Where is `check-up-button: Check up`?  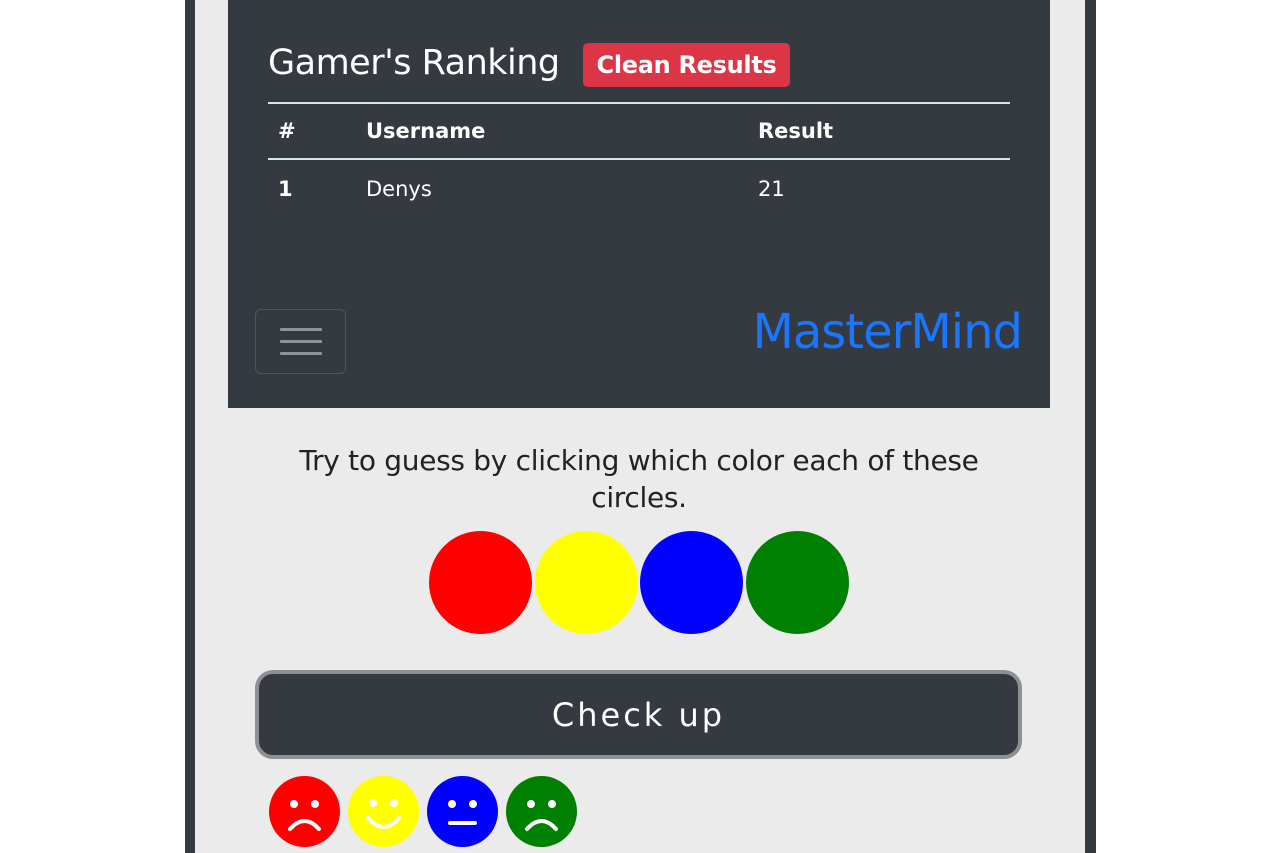 check-up-button: Check up is located at coordinates (638, 714).